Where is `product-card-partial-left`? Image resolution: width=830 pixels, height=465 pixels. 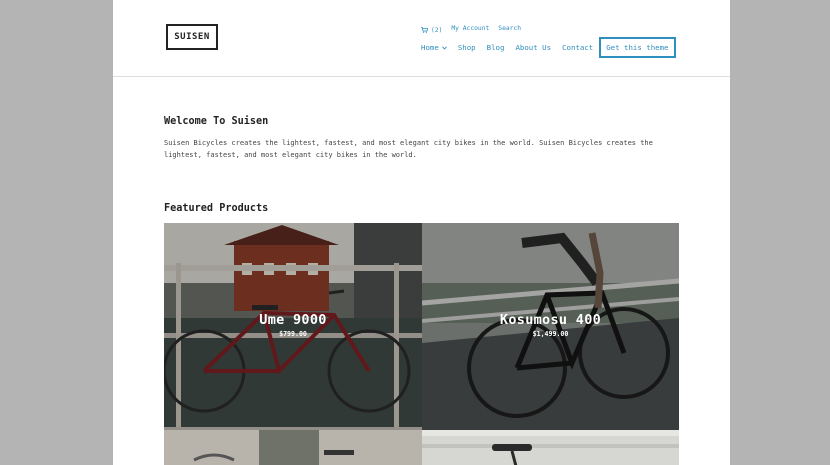
product-card-partial-left is located at coordinates (293, 447).